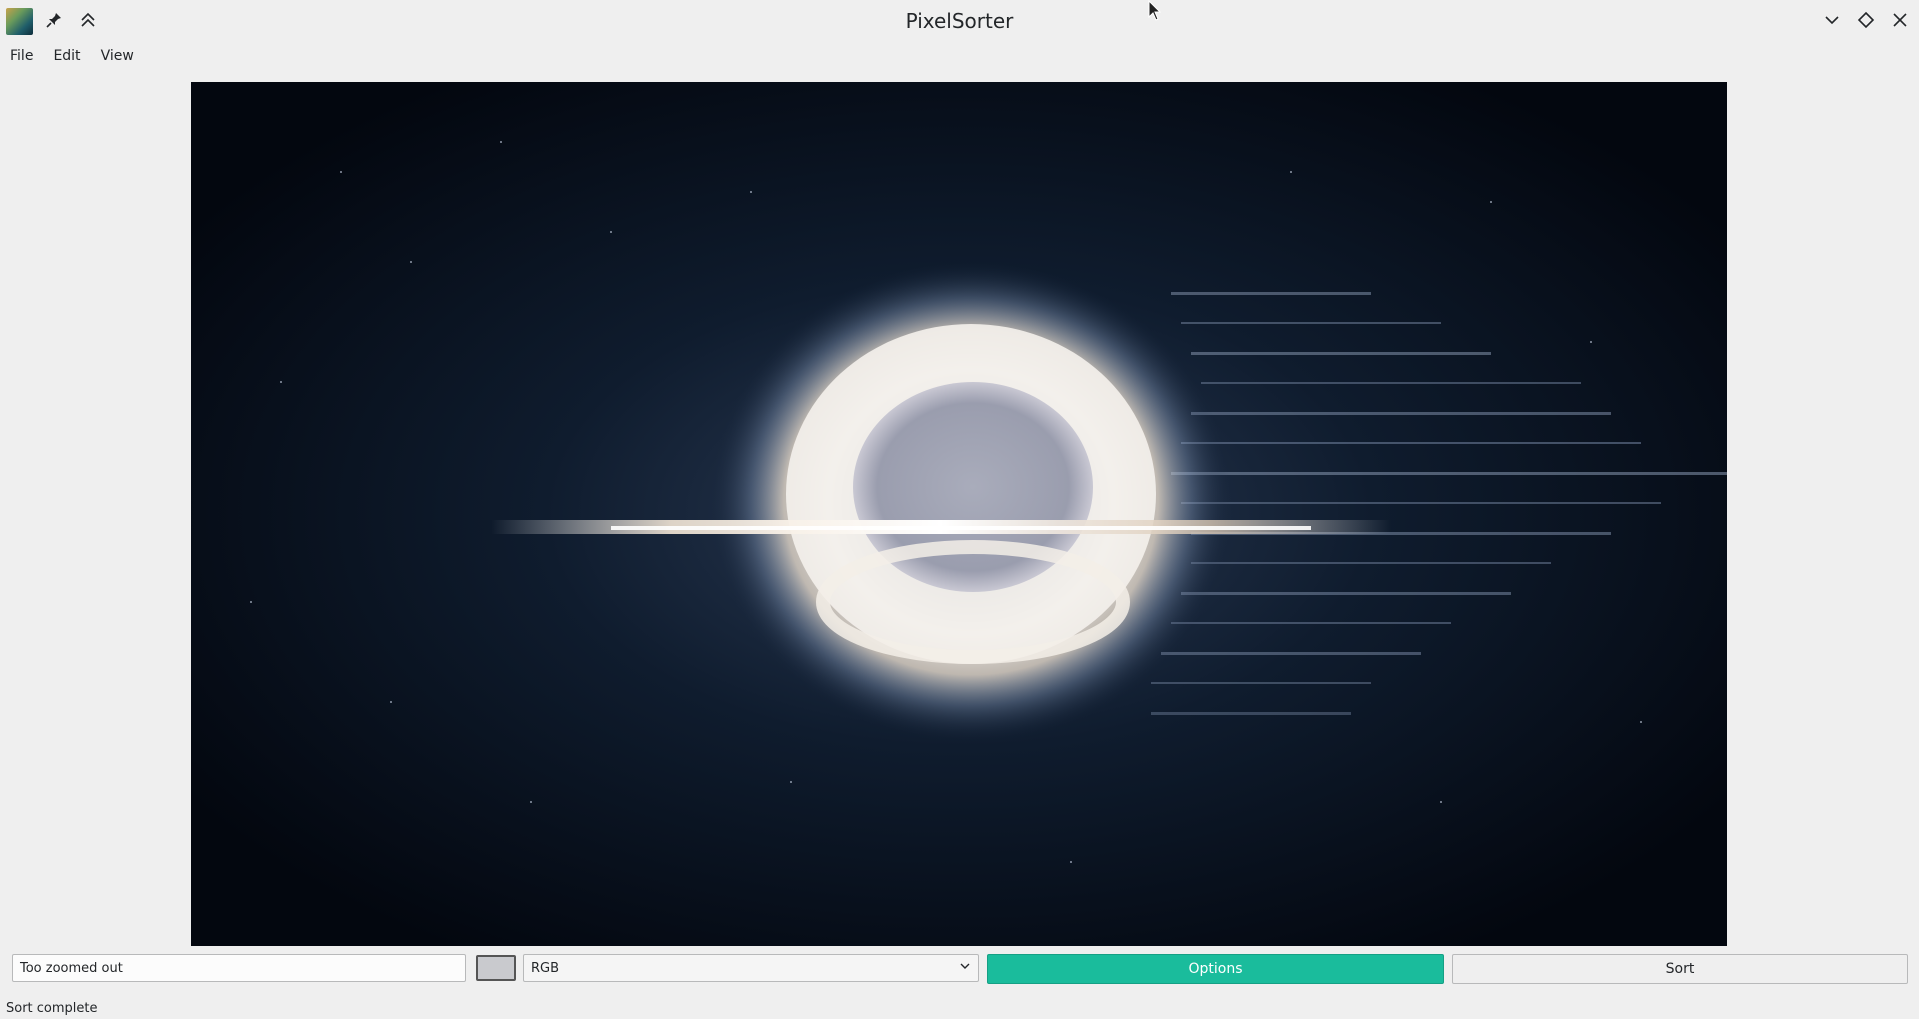 The height and width of the screenshot is (1019, 1919). I want to click on minimize-icon, so click(1832, 20).